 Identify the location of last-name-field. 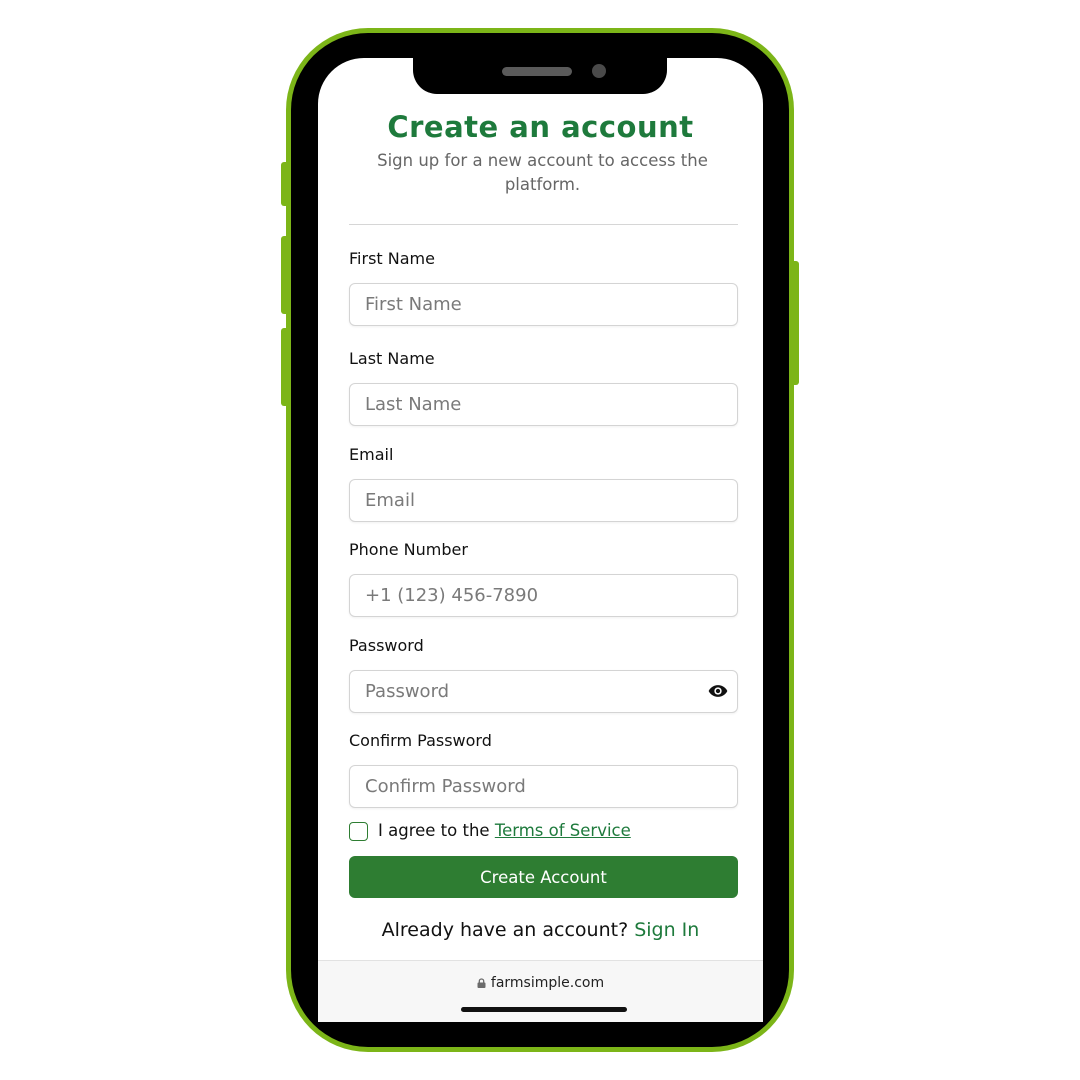
(543, 404).